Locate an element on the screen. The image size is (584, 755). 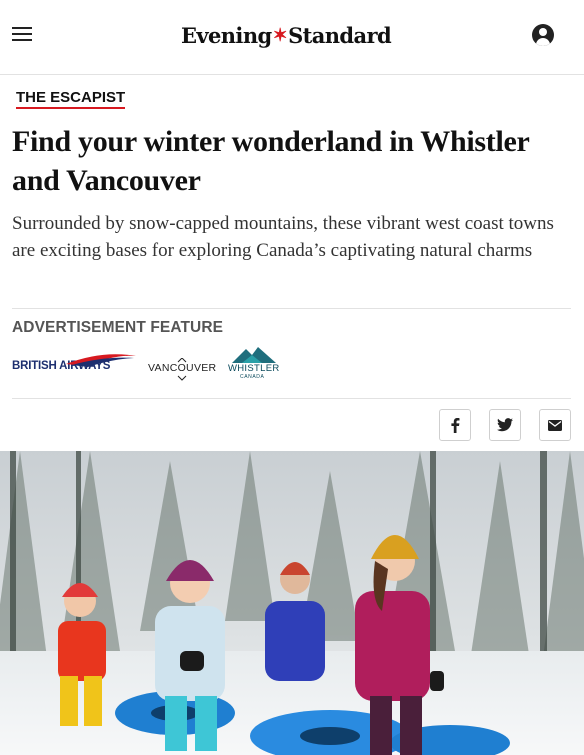
facebook-icon is located at coordinates (455, 425).